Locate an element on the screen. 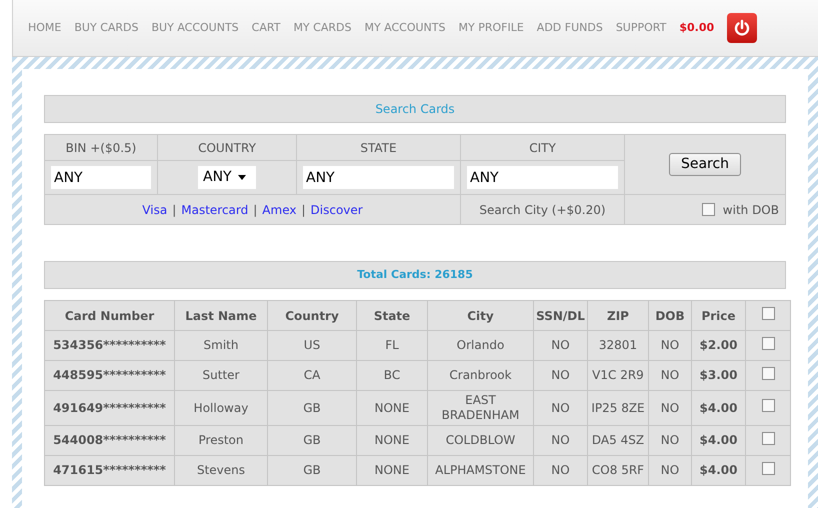 This screenshot has width=818, height=508. field-label: CITY is located at coordinates (543, 148).